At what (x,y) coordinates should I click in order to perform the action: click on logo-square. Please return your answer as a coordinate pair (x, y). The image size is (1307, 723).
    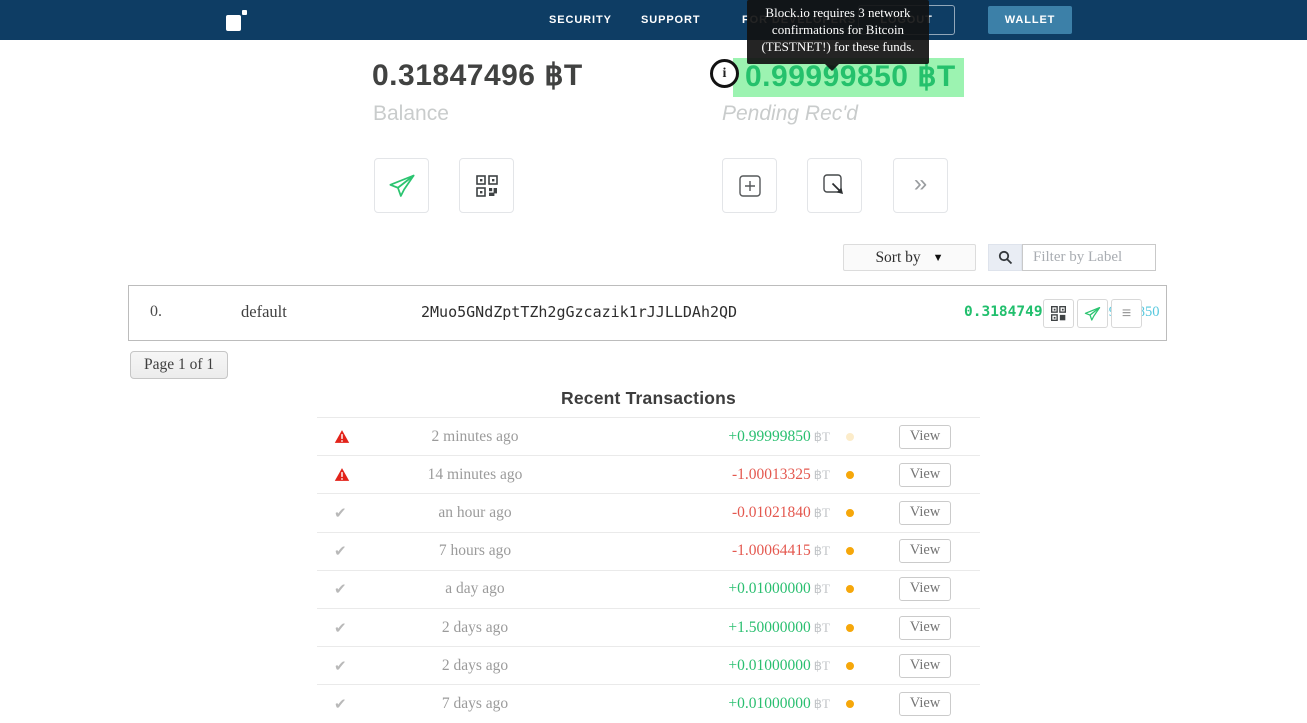
    Looking at the image, I should click on (233, 23).